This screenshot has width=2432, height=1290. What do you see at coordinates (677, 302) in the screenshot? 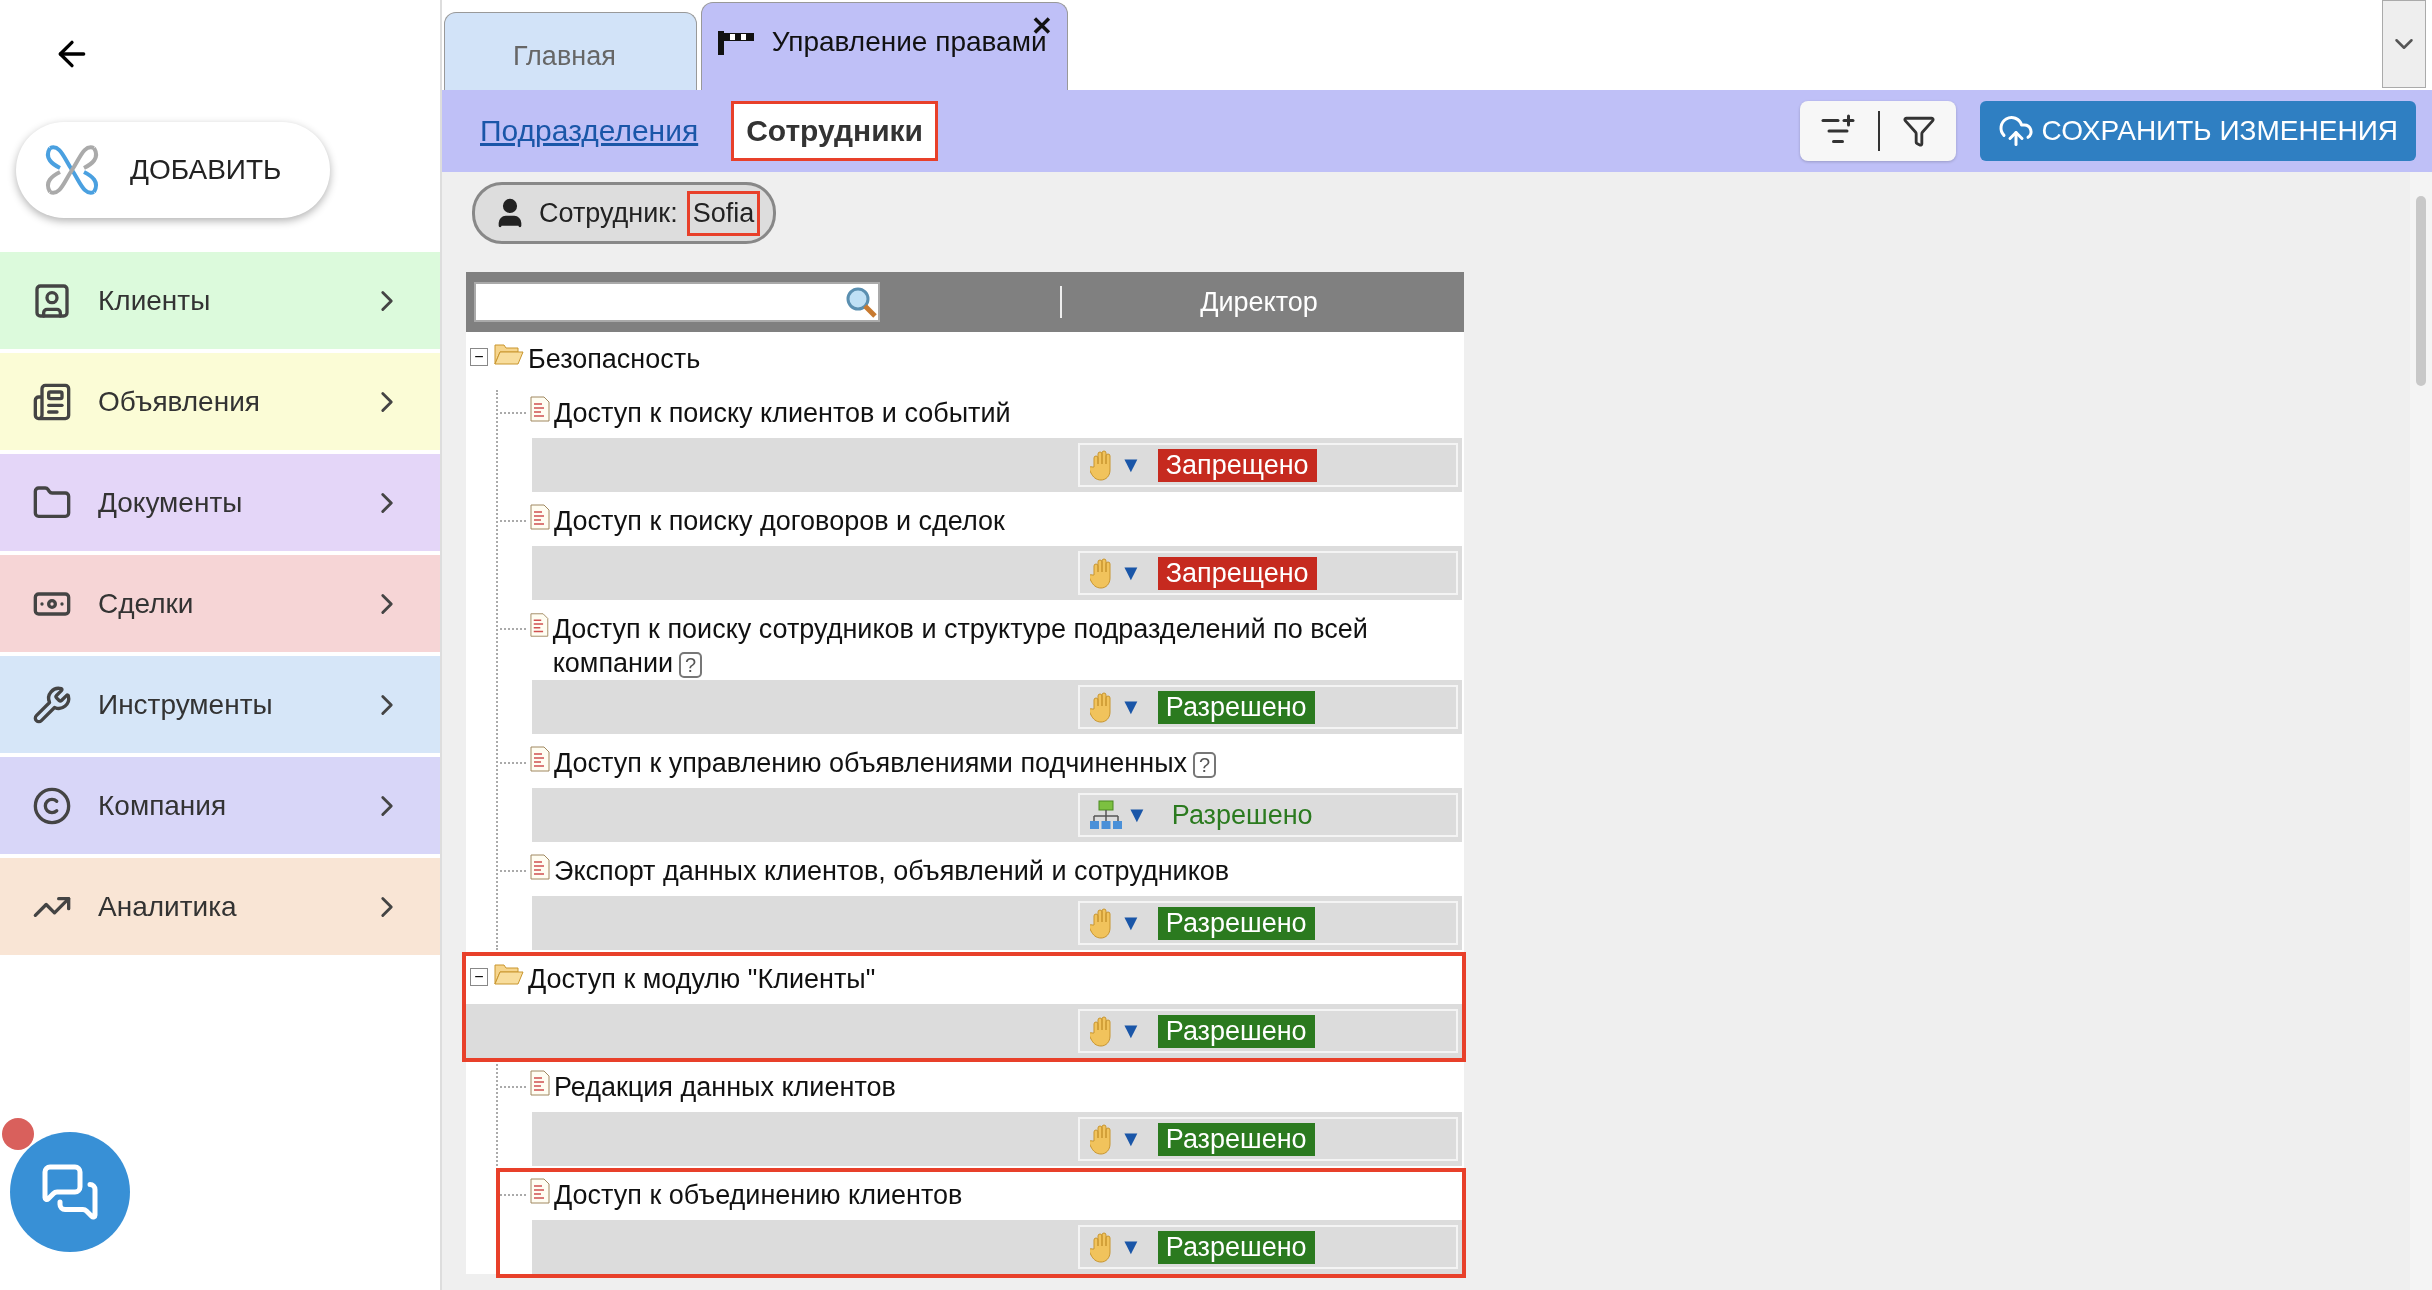
I see `search-field` at bounding box center [677, 302].